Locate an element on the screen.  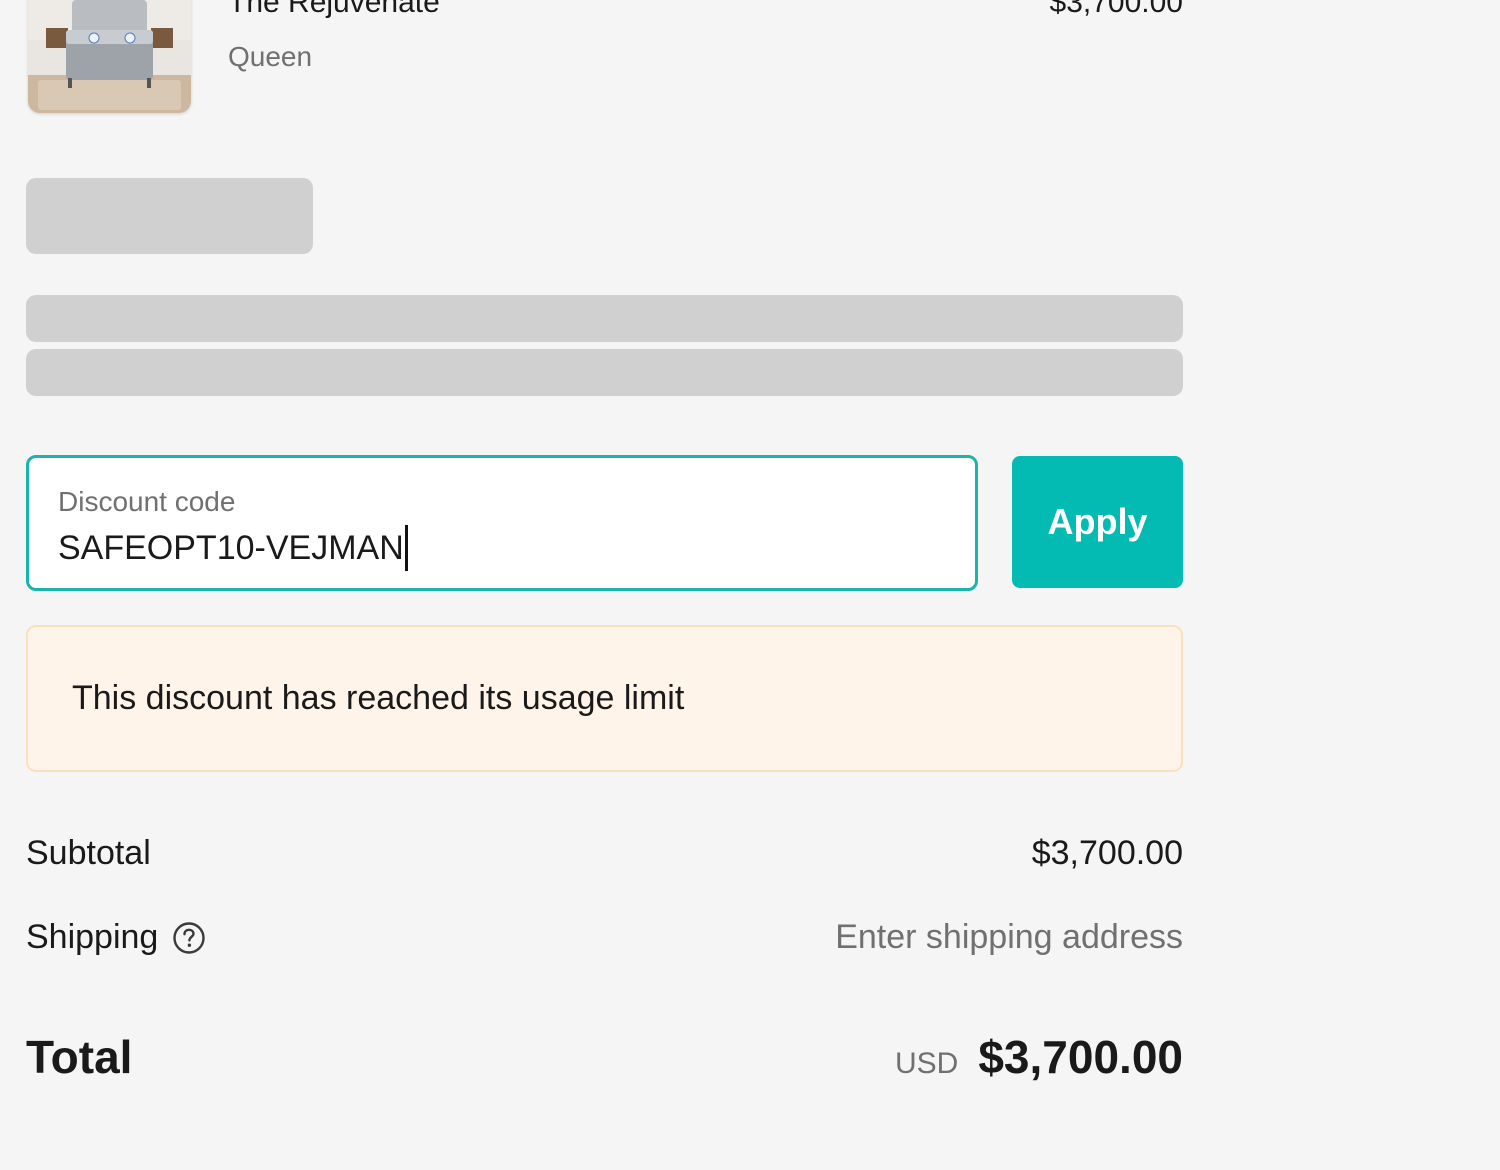
discount-code-value: SAFEOPT10-VEJMAN is located at coordinates (233, 548).